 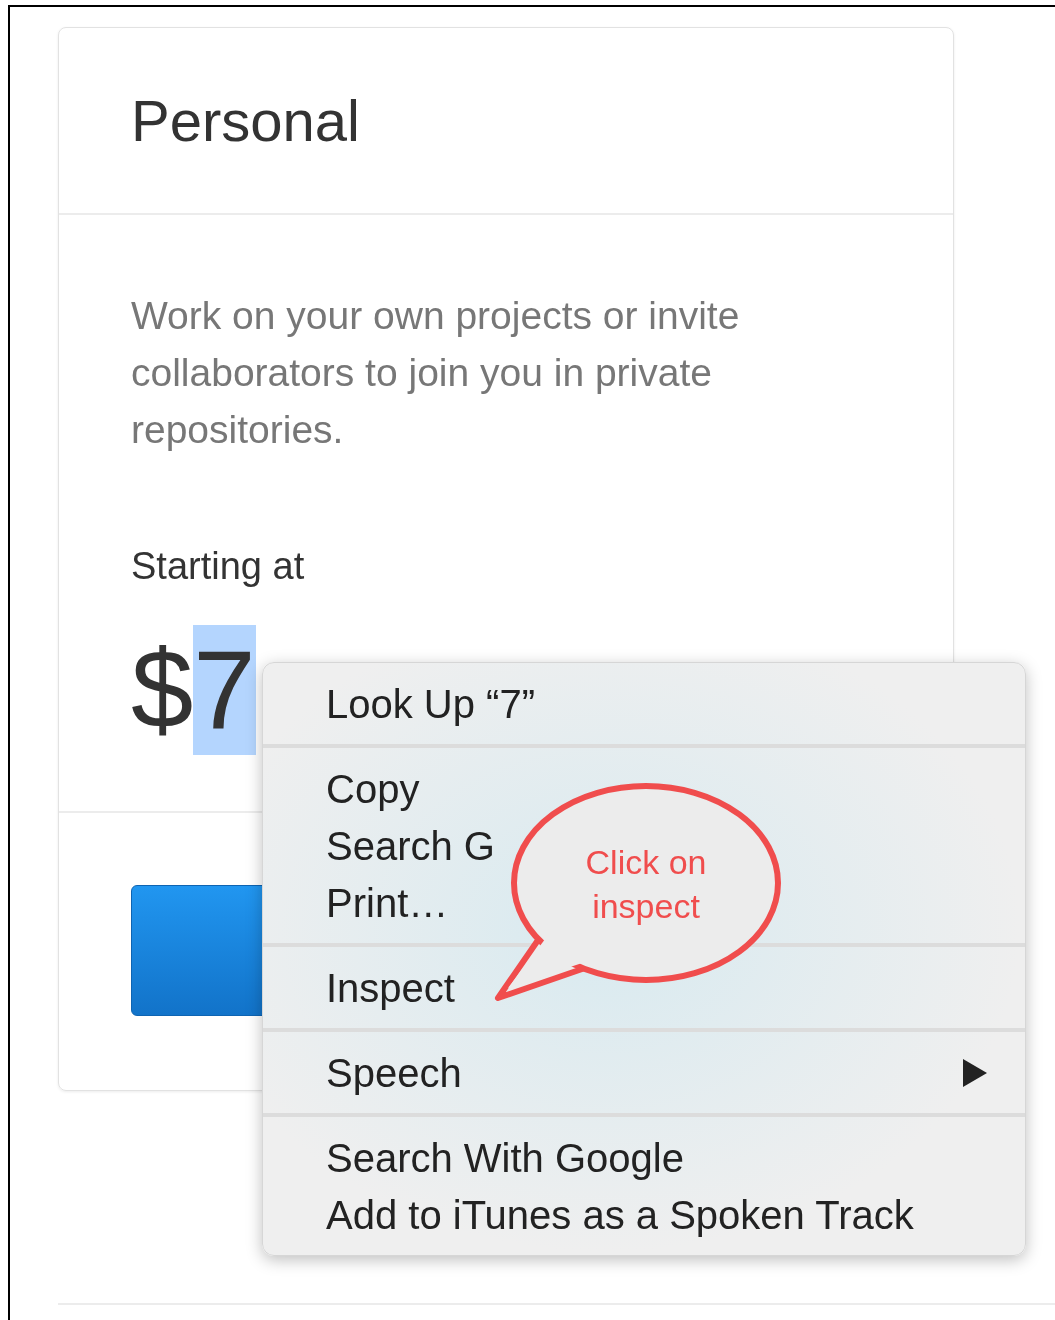 I want to click on currency-symbol: $, so click(x=162, y=690).